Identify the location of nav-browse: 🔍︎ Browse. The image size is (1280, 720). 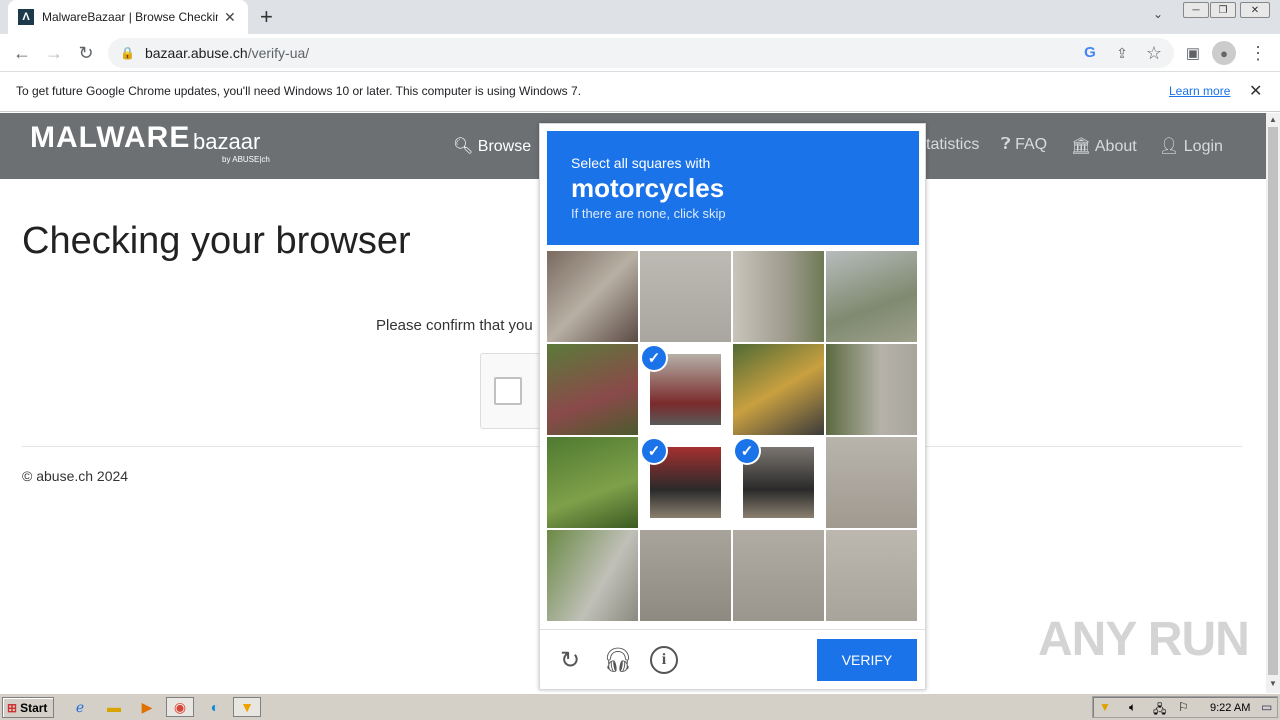
(492, 146).